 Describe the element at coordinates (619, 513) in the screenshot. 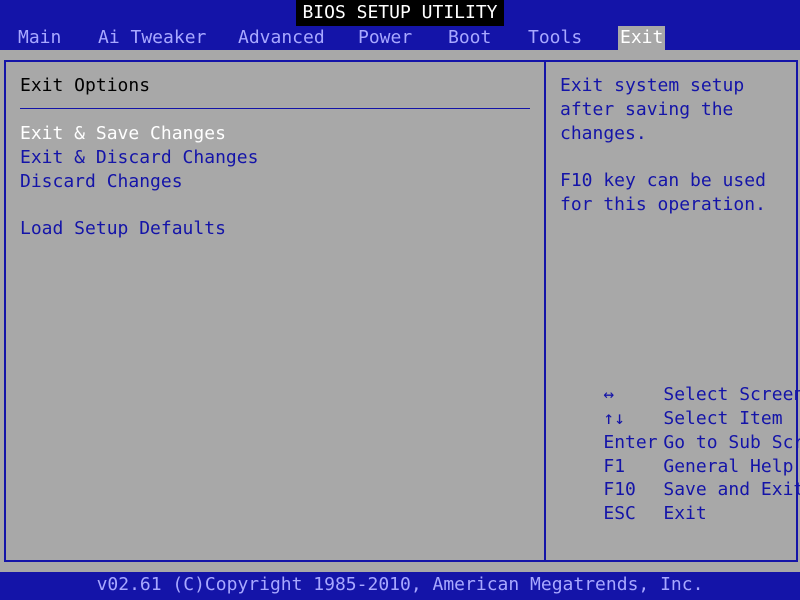

I see `key-hint-key: ESC` at that location.